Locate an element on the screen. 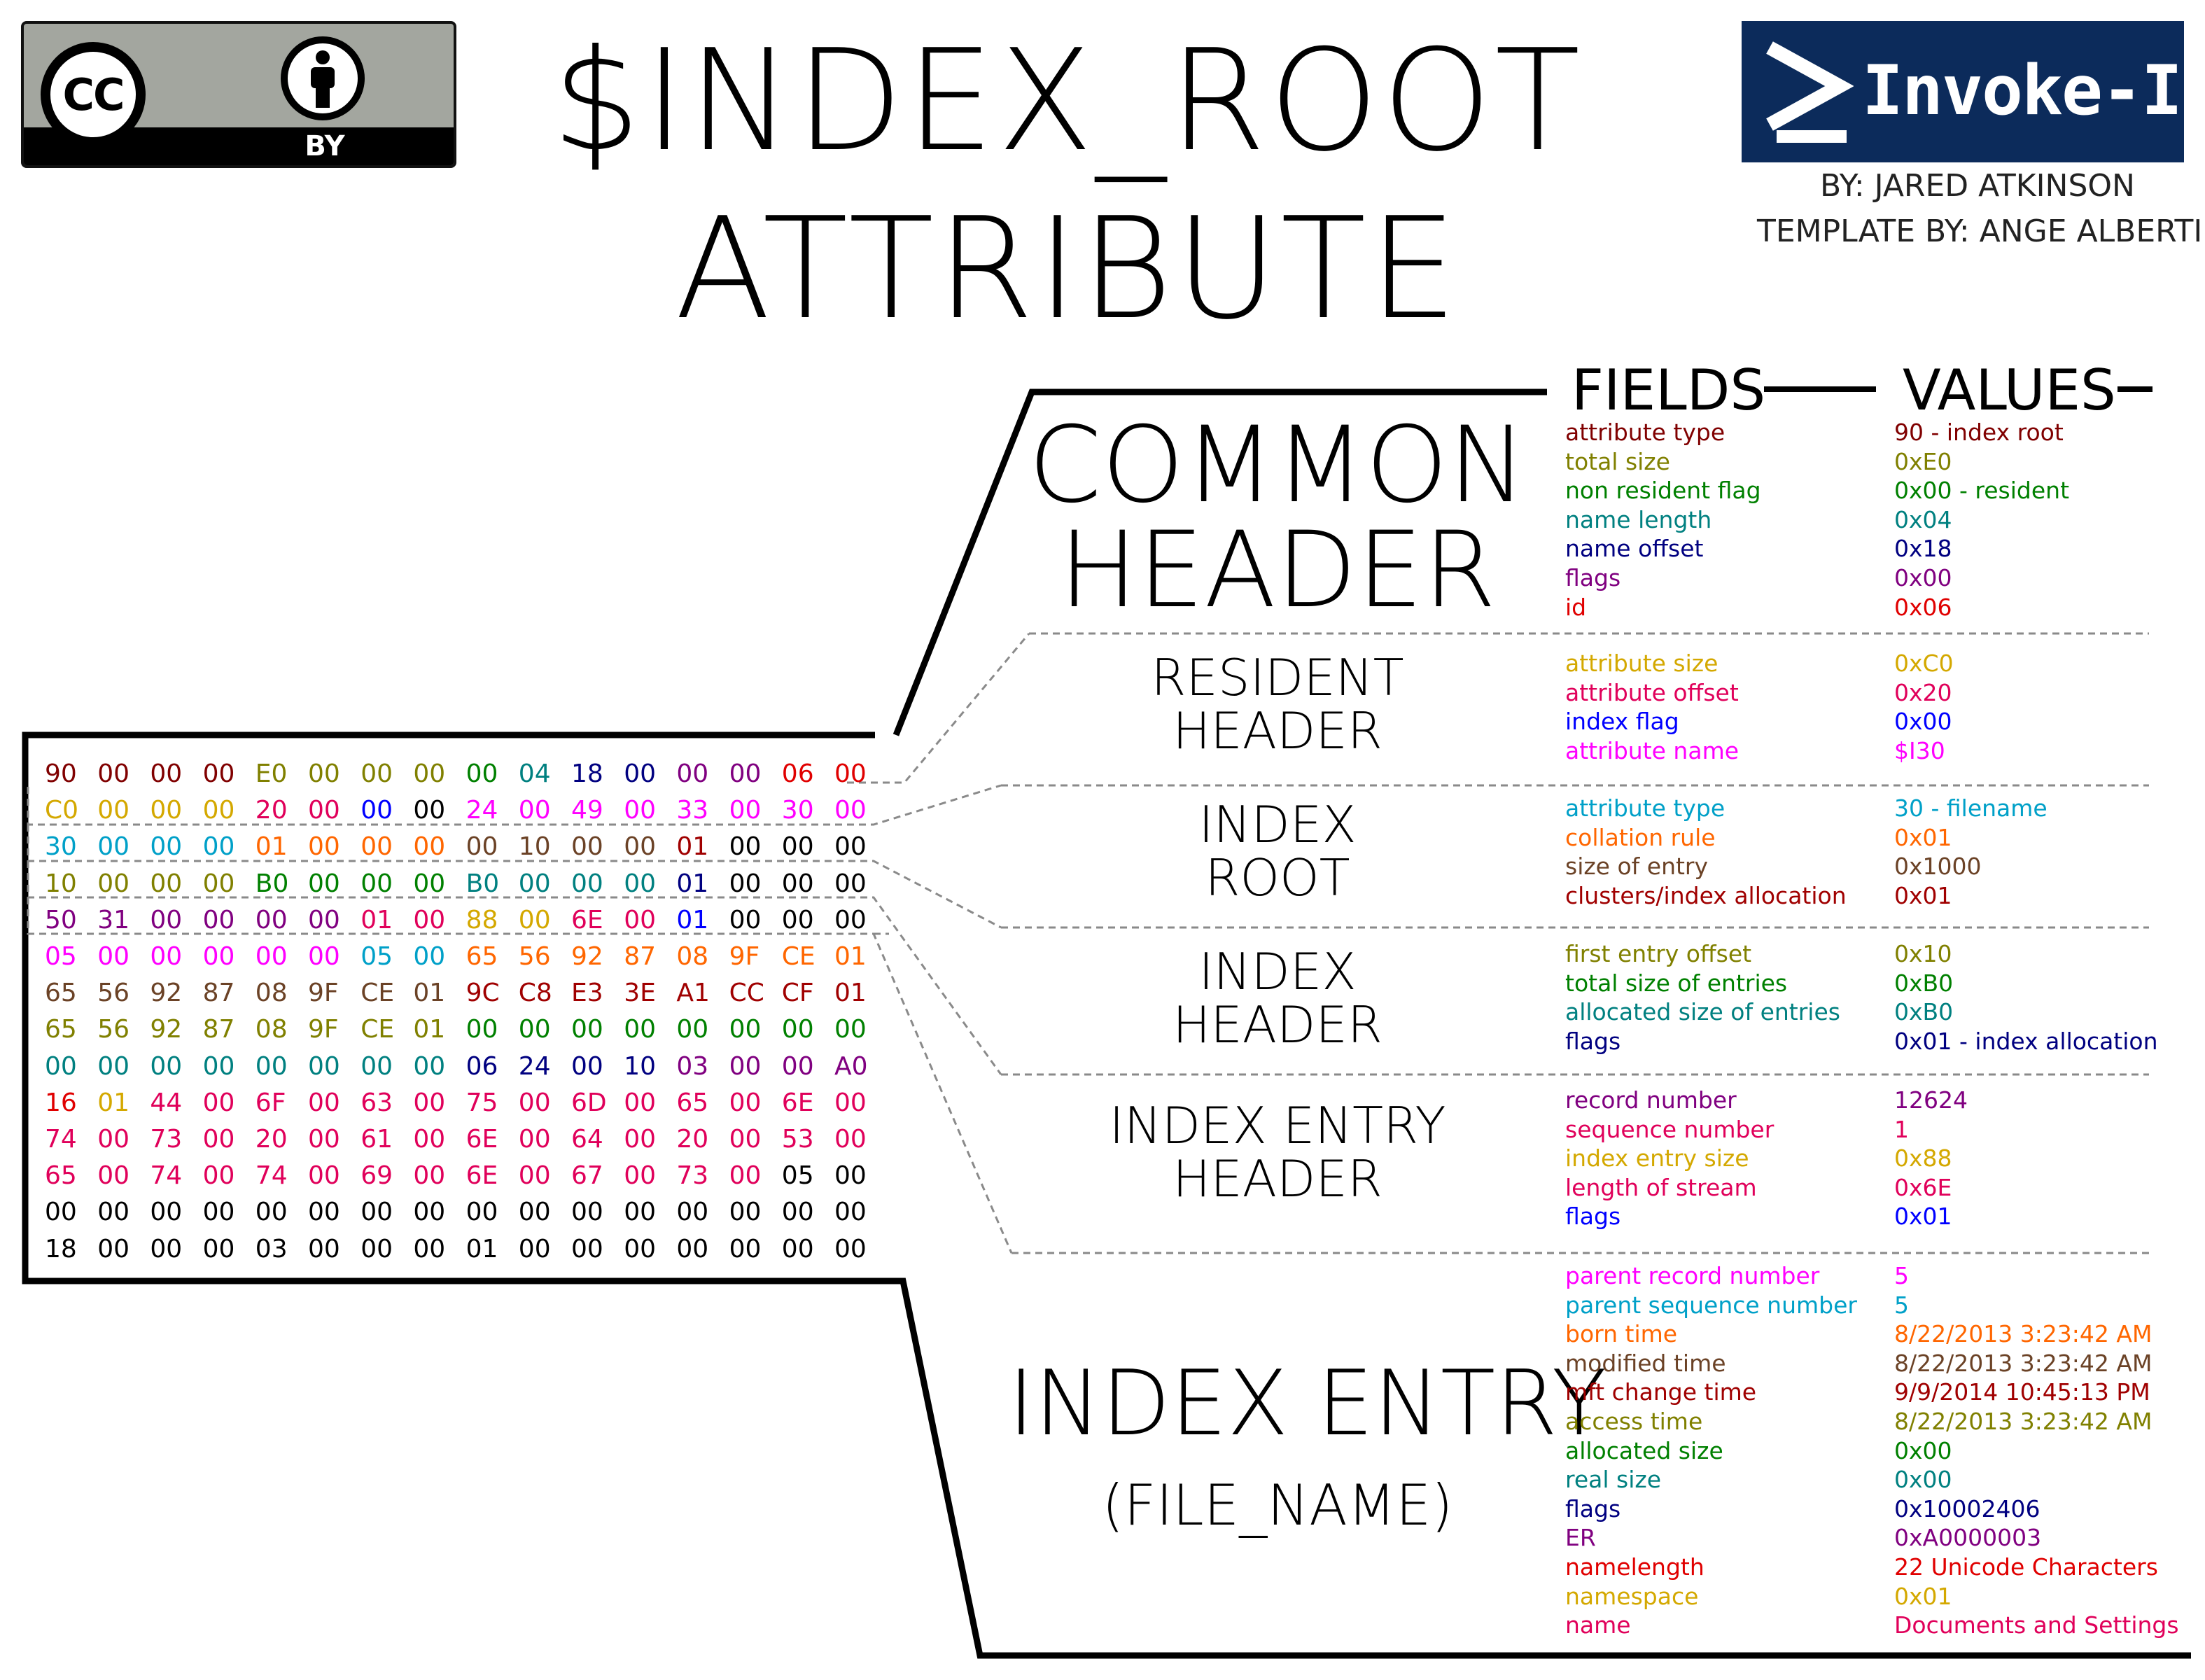 The height and width of the screenshot is (1680, 2205). hex-byte: 73 is located at coordinates (166, 1139).